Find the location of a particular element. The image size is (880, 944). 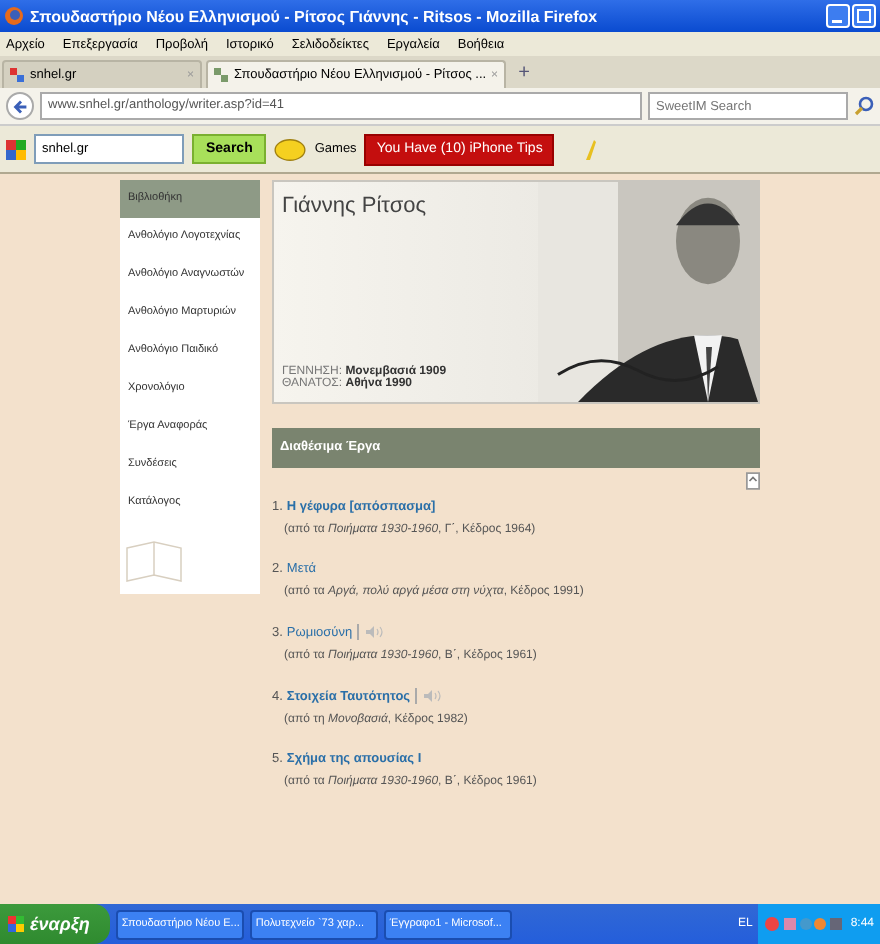

window-title: Σπουδαστήριο Νέου Ελληνισμού - Ρίτσος Γιάννης - Ritsos - Mozilla Firefox is located at coordinates (315, 16).